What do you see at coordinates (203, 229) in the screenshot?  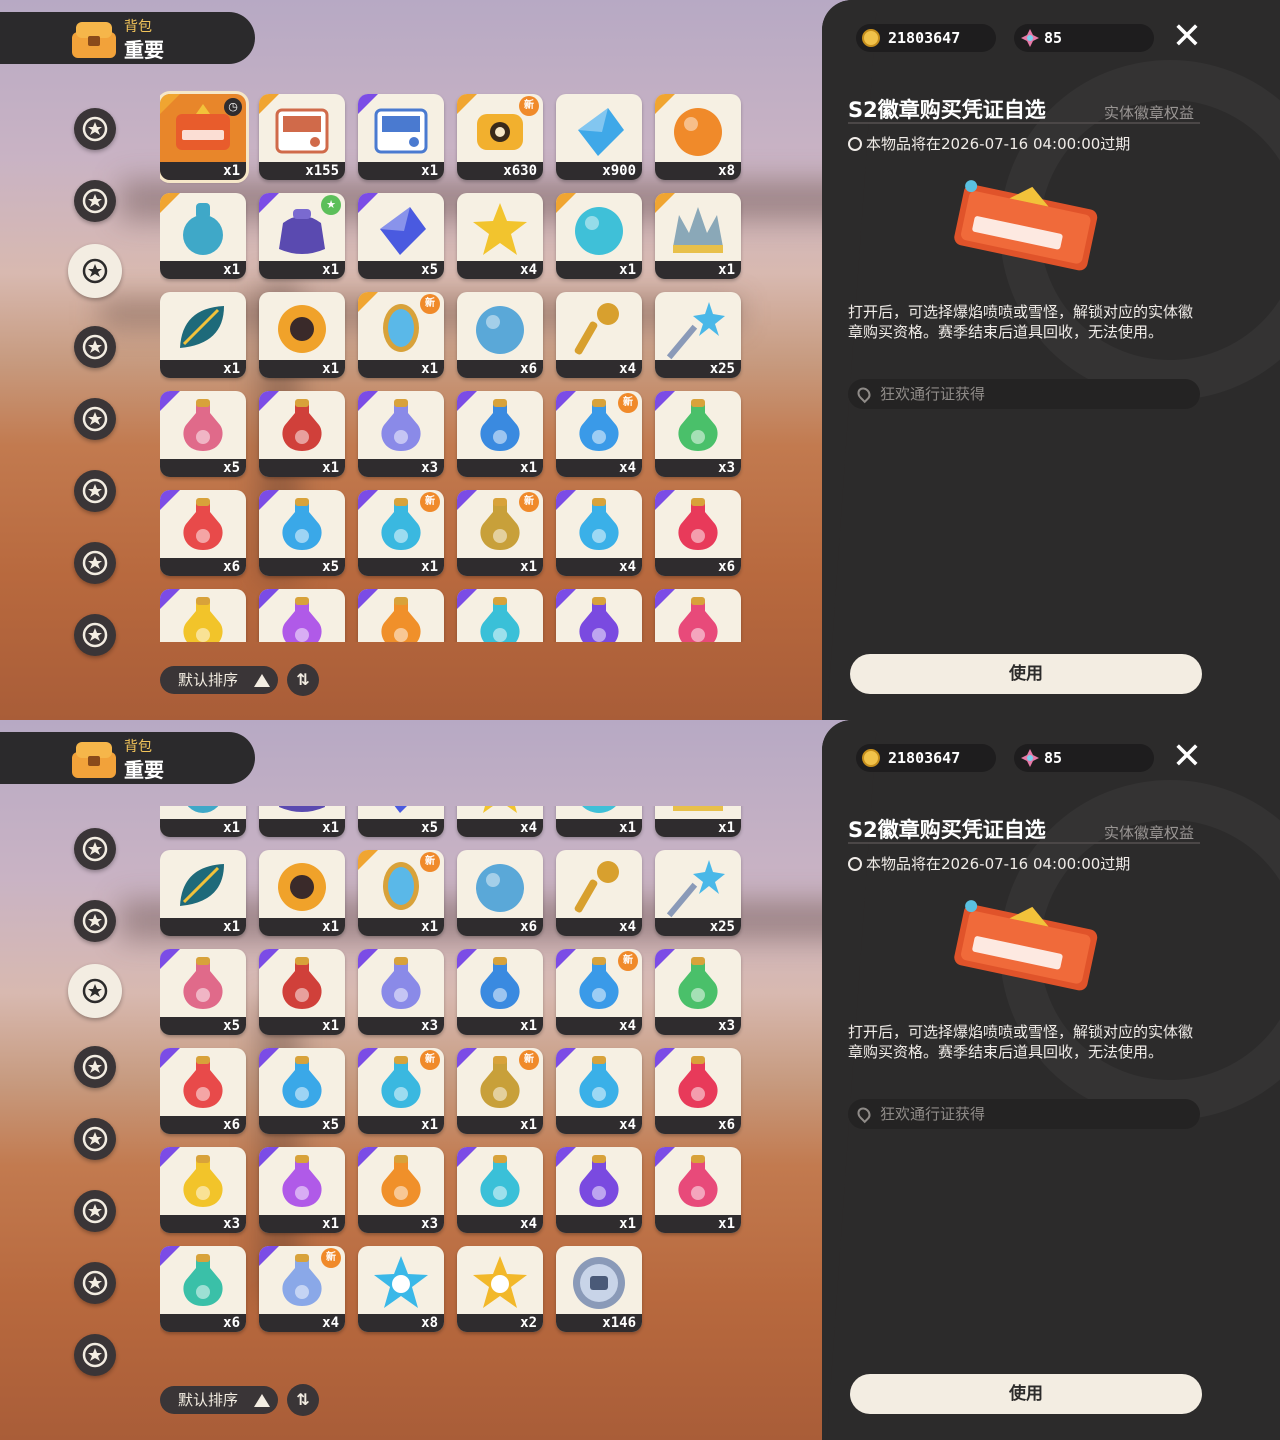 I see `vase-icon` at bounding box center [203, 229].